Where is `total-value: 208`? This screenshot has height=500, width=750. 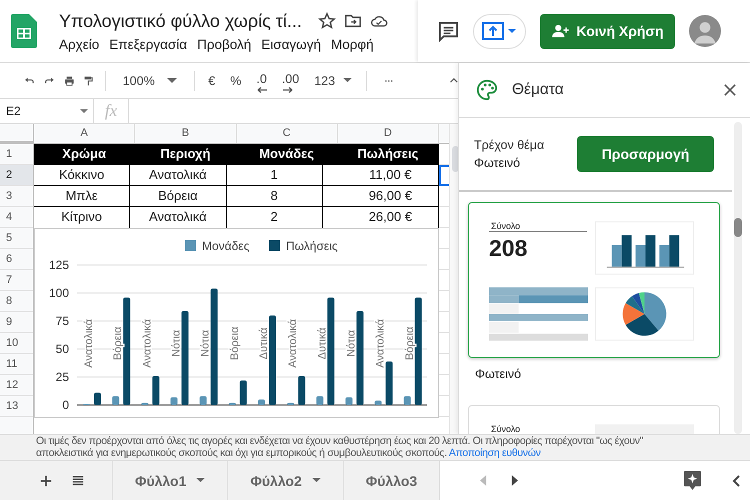 total-value: 208 is located at coordinates (508, 248).